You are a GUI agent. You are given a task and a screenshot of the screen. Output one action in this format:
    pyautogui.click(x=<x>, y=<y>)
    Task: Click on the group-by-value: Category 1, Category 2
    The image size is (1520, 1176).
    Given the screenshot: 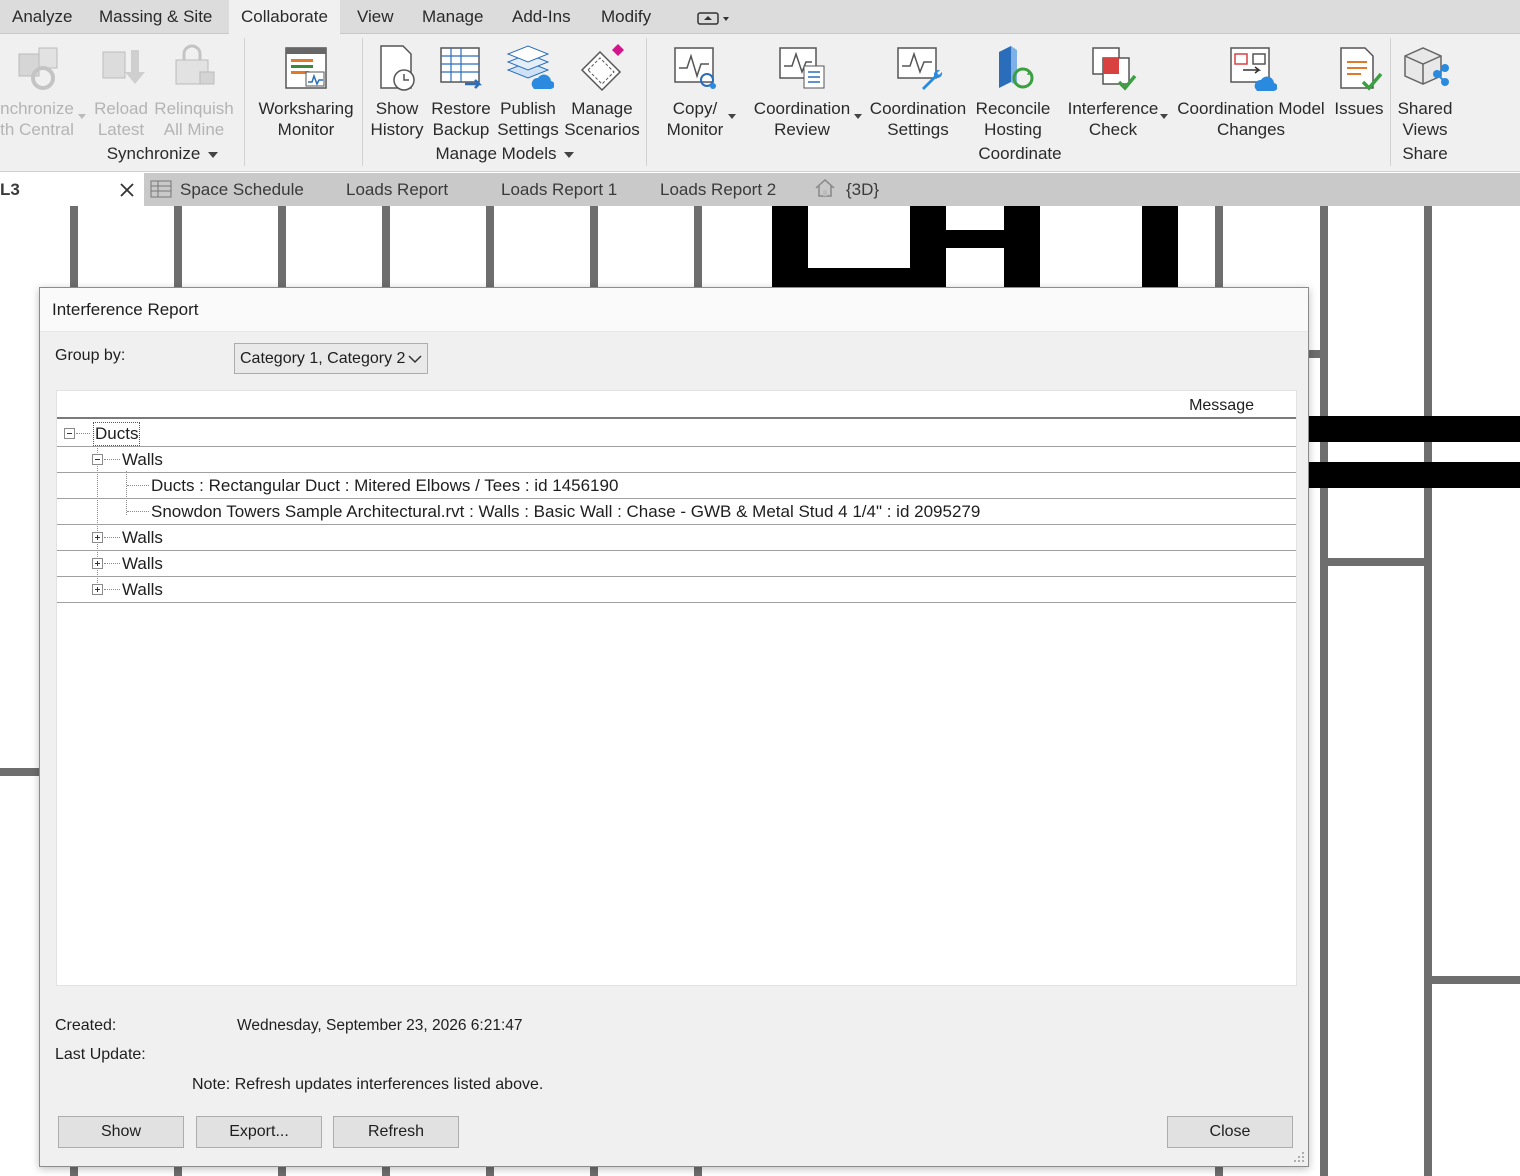 What is the action you would take?
    pyautogui.click(x=323, y=358)
    